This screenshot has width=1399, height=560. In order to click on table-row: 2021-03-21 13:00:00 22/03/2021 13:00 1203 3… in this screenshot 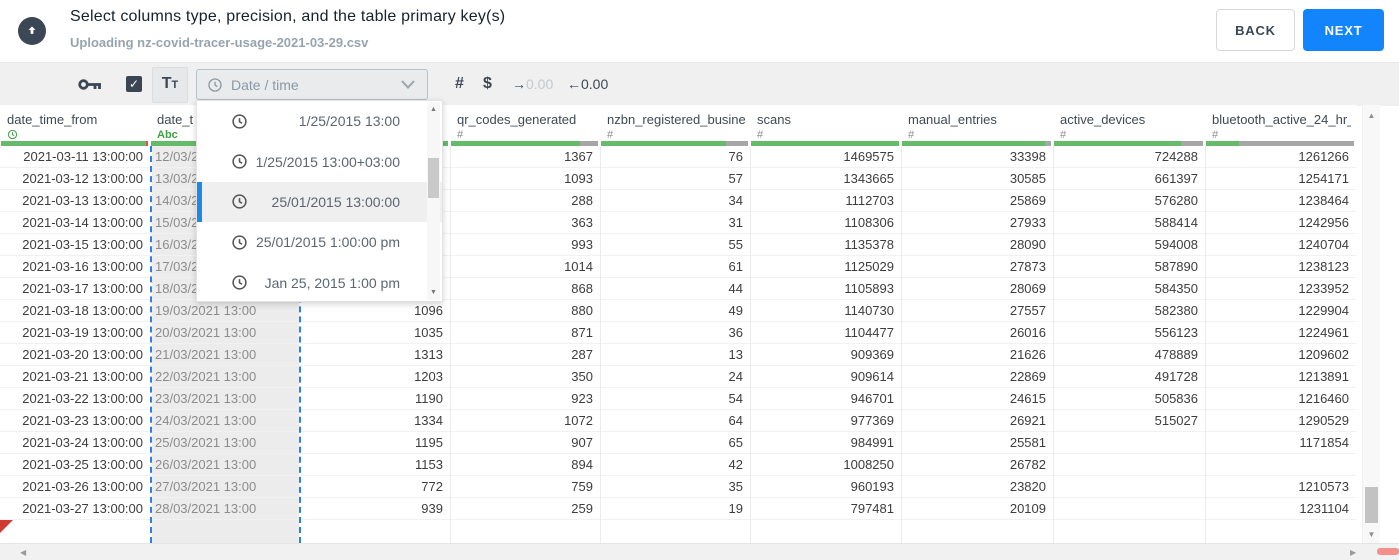, I will do `click(678, 377)`.